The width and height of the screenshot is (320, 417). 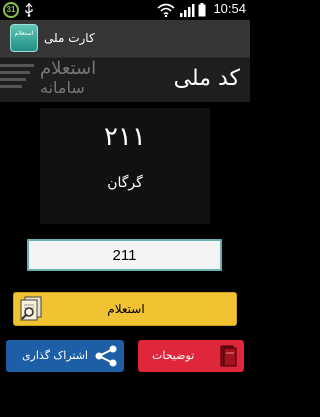 What do you see at coordinates (29, 10) in the screenshot?
I see `usb-icon` at bounding box center [29, 10].